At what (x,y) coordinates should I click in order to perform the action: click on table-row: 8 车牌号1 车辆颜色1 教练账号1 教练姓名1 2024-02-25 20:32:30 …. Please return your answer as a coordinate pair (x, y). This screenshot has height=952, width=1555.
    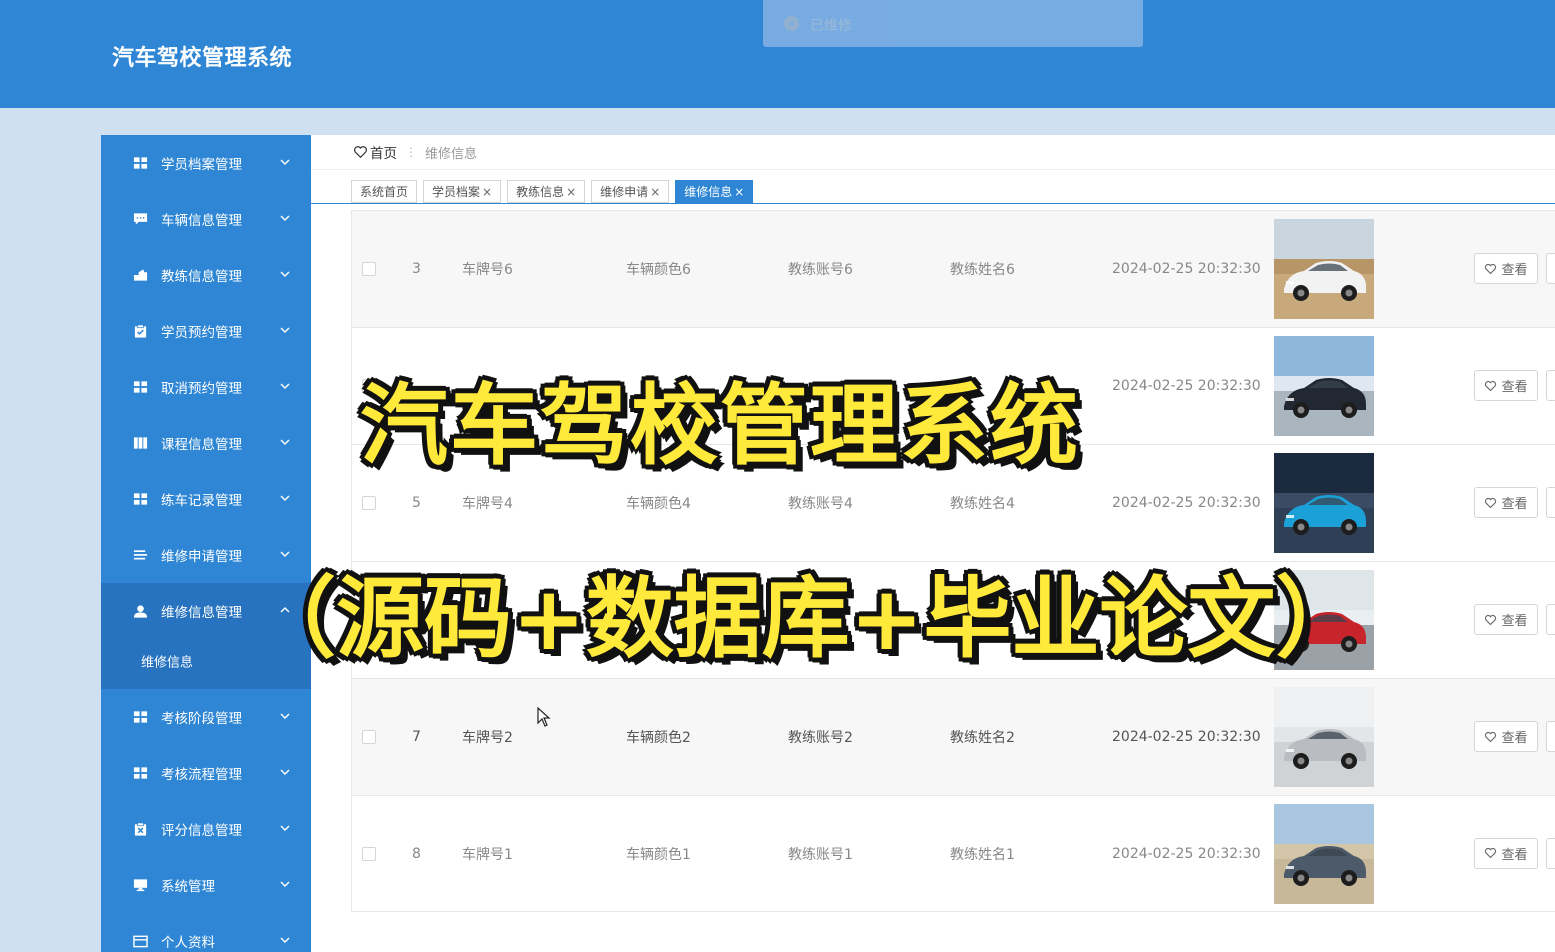
    Looking at the image, I should click on (953, 853).